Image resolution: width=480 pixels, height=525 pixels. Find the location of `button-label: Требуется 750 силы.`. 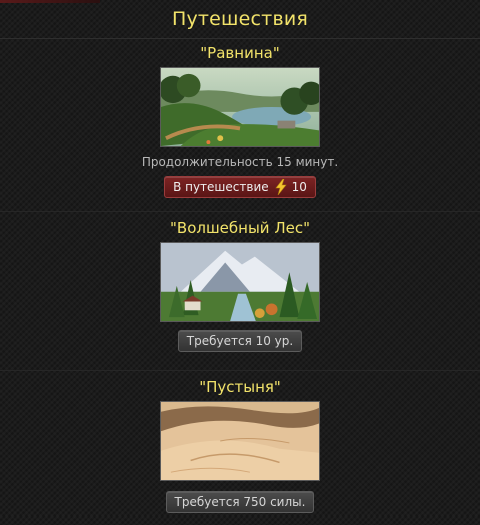

button-label: Требуется 750 силы. is located at coordinates (240, 502).